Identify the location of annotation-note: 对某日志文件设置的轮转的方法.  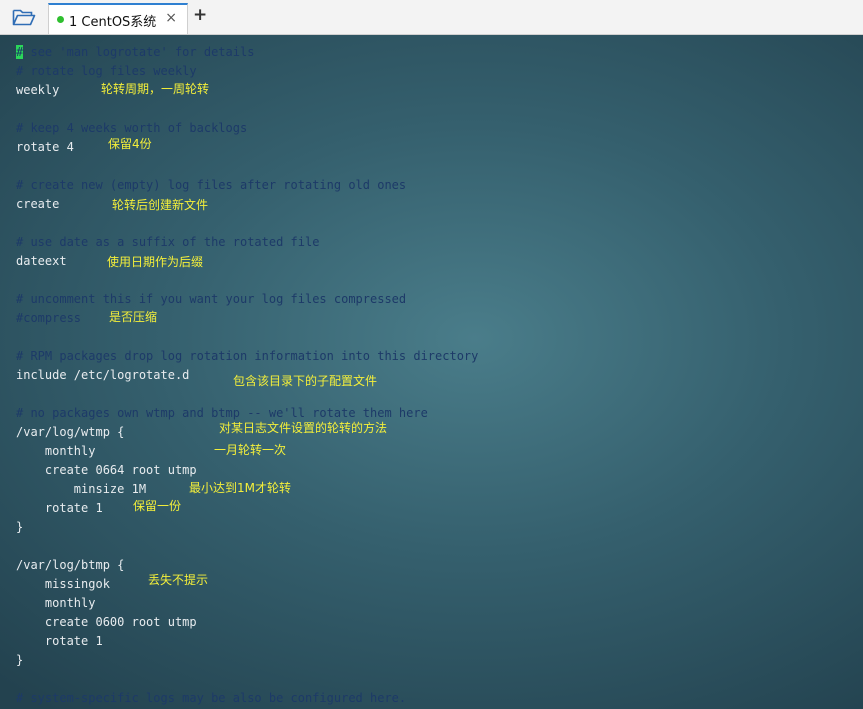
(303, 428).